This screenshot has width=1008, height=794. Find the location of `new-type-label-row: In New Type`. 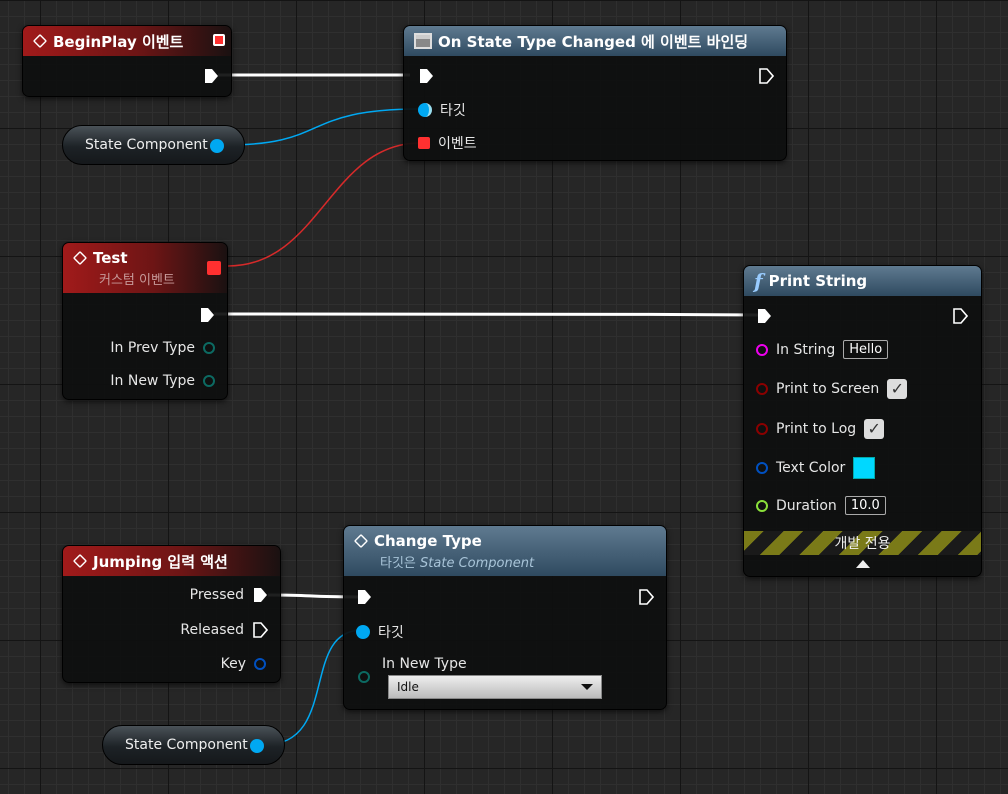

new-type-label-row: In New Type is located at coordinates (424, 664).